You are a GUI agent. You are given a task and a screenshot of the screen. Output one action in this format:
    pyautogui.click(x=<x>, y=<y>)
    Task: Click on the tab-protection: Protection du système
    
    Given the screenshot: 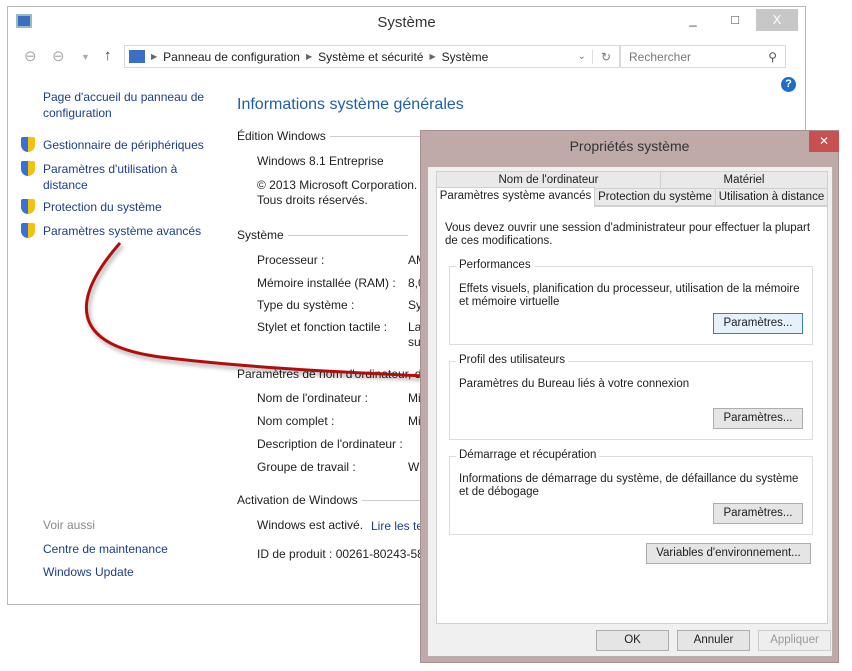 What is the action you would take?
    pyautogui.click(x=655, y=197)
    